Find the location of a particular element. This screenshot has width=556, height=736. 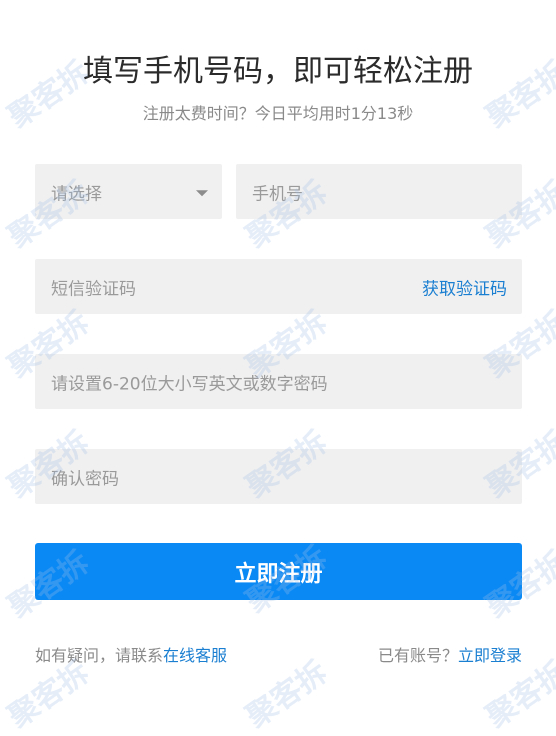

confirm-password-placeholder: 确认密码 is located at coordinates (85, 479).